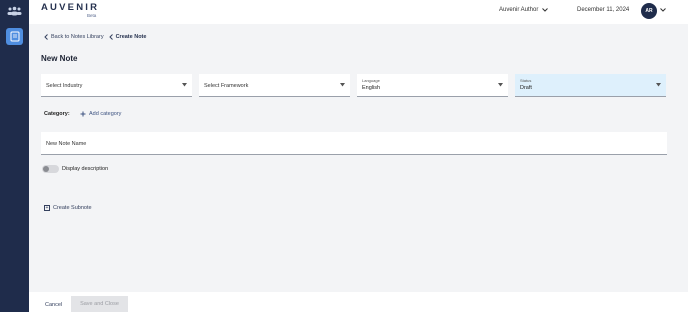 Image resolution: width=688 pixels, height=312 pixels. Describe the element at coordinates (371, 88) in the screenshot. I see `language-value: English` at that location.